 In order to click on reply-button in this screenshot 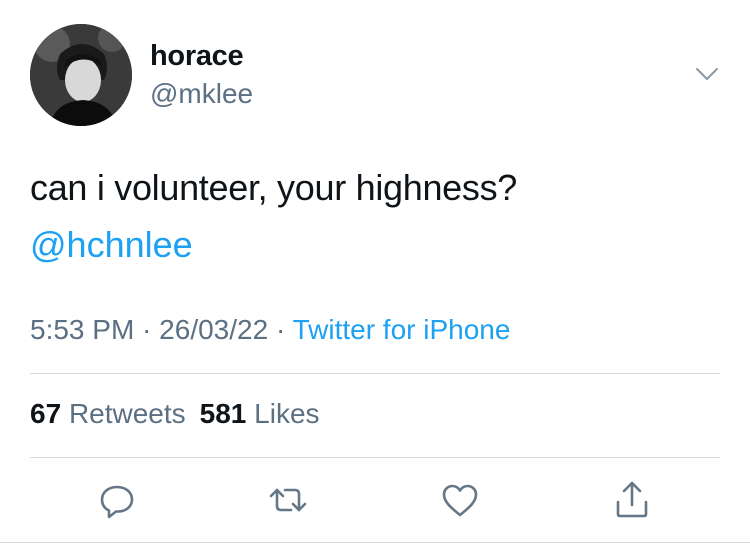, I will do `click(117, 500)`.